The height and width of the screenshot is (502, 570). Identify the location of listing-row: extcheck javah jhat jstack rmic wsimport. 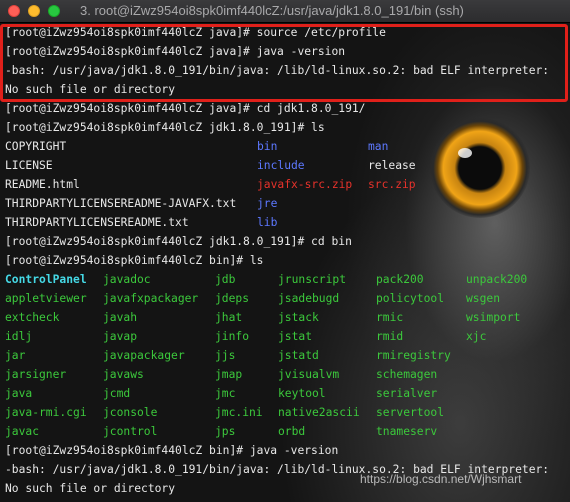
(287, 317).